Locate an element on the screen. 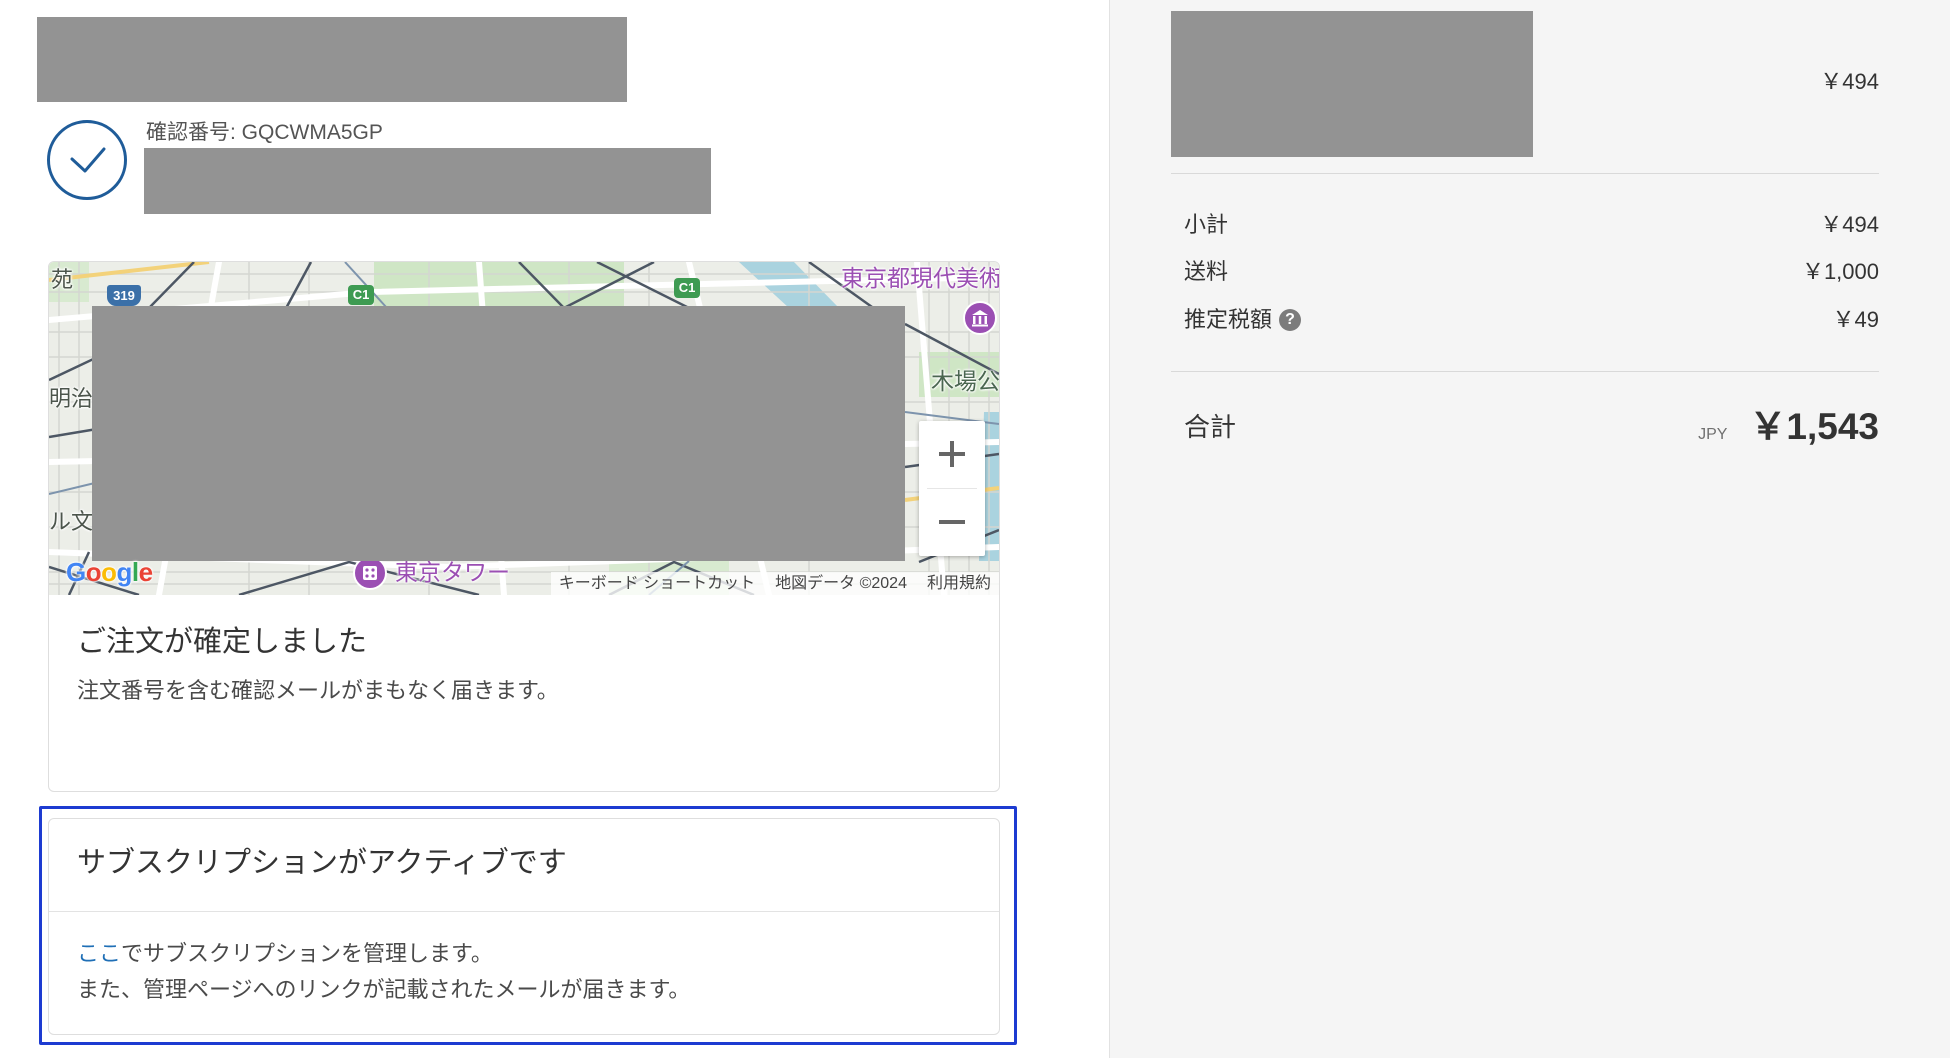 The width and height of the screenshot is (1950, 1058). shipping-row: 送料 ￥1,000 is located at coordinates (1531, 272).